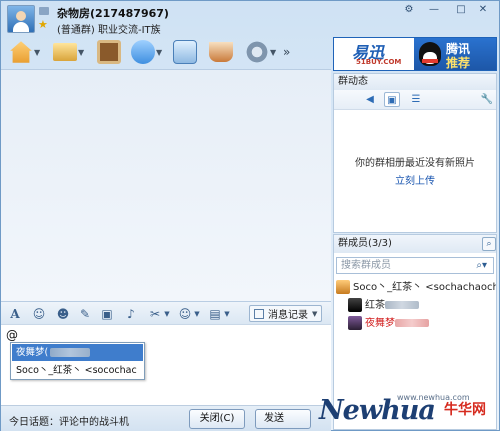 The width and height of the screenshot is (500, 431). I want to click on member-list-item: 红茶, so click(415, 306).